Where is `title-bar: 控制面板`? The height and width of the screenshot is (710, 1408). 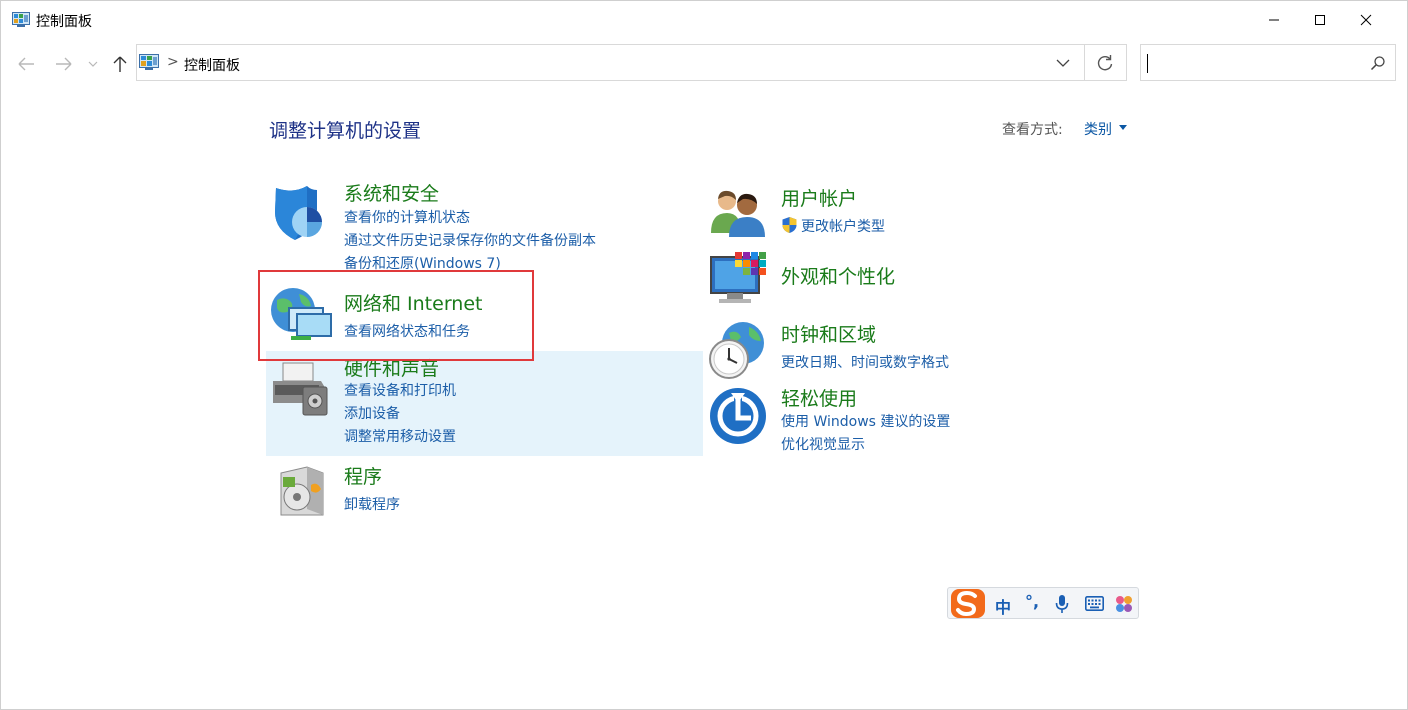
title-bar: 控制面板 is located at coordinates (704, 20).